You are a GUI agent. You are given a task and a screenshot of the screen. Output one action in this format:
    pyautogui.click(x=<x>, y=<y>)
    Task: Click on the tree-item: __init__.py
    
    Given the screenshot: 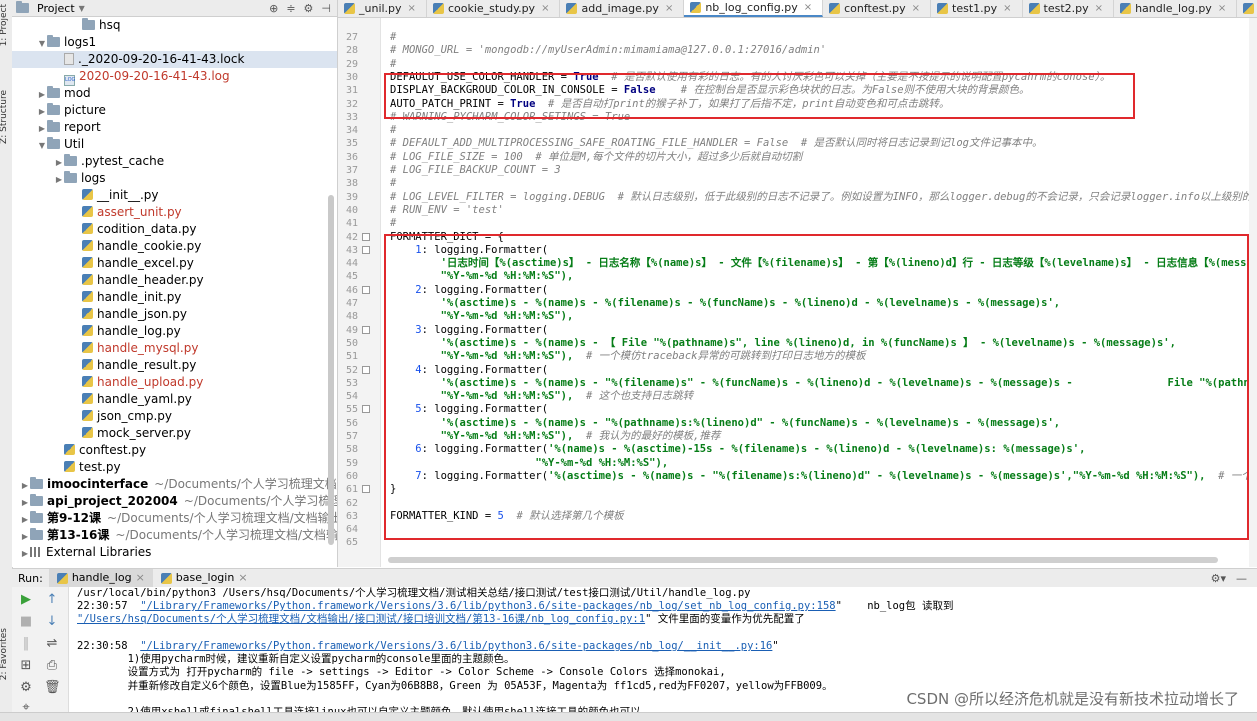 What is the action you would take?
    pyautogui.click(x=174, y=195)
    